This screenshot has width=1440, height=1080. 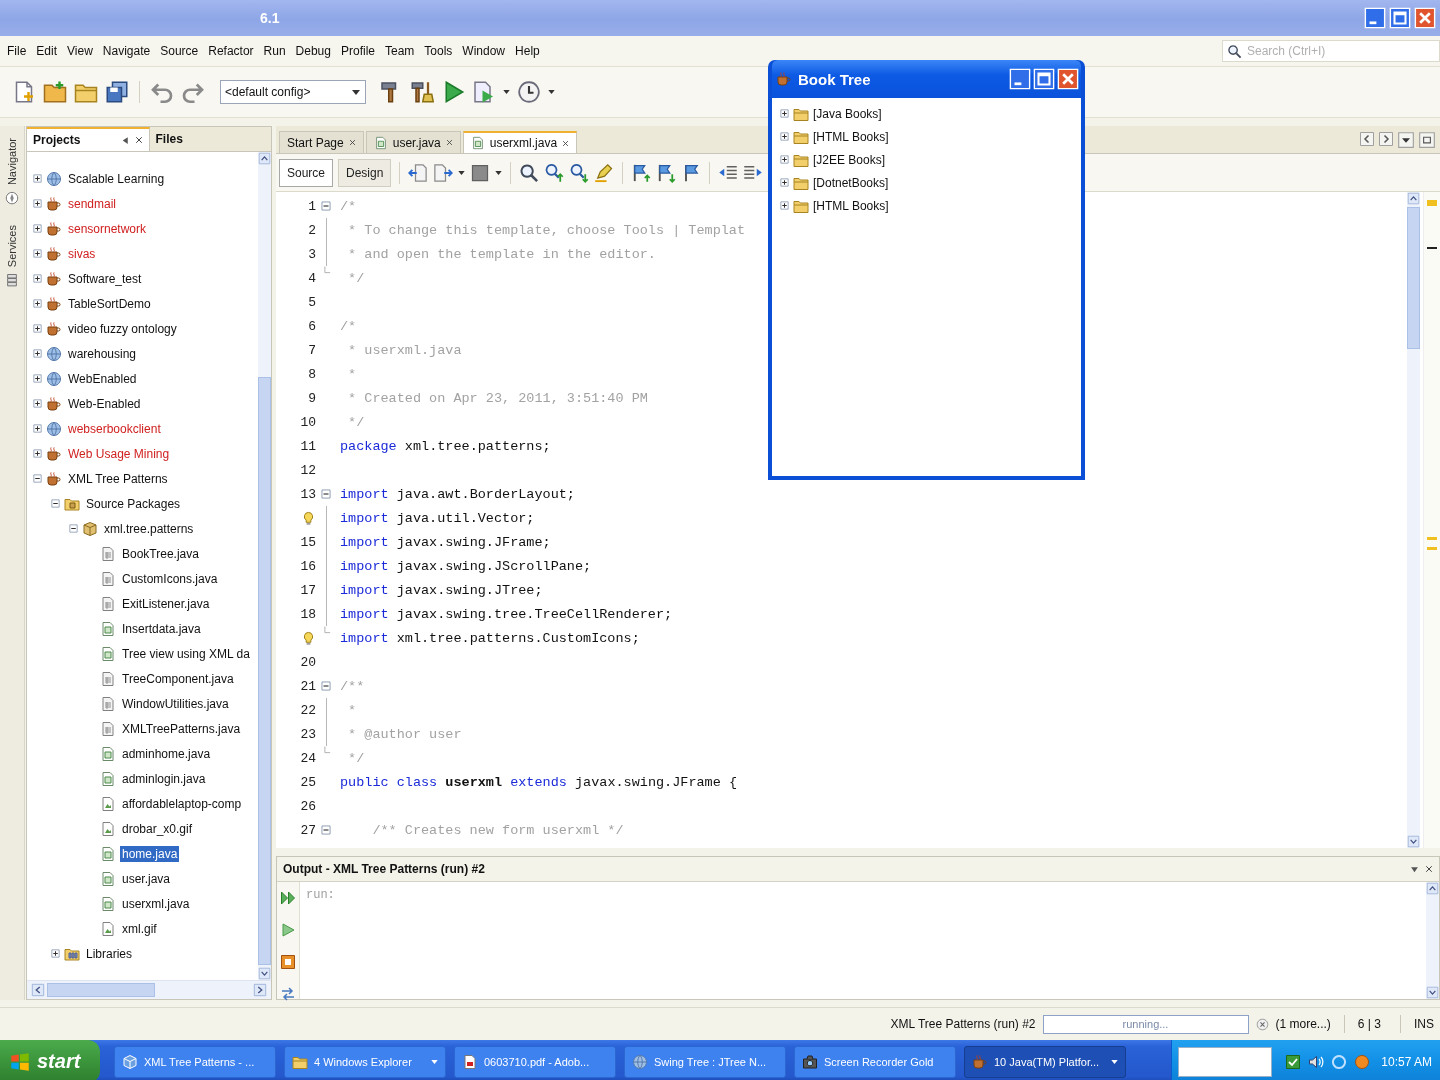 I want to click on folder-plus-icon, so click(x=55, y=92).